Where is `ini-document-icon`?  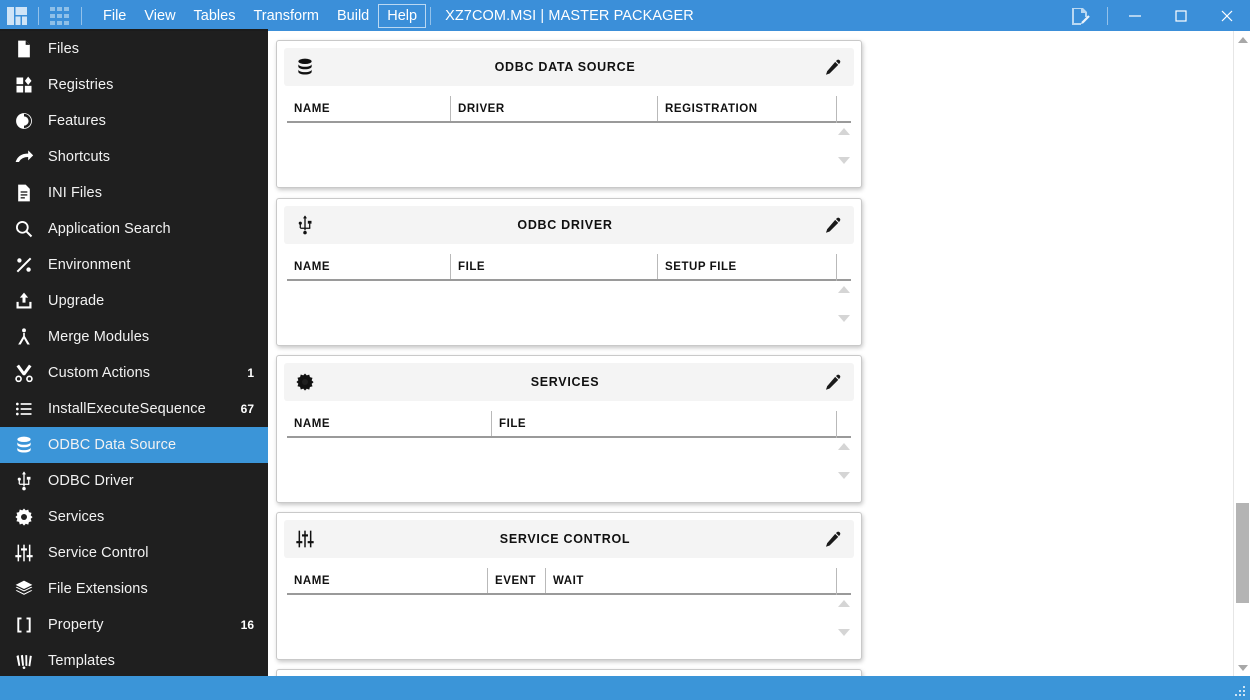
ini-document-icon is located at coordinates (24, 193).